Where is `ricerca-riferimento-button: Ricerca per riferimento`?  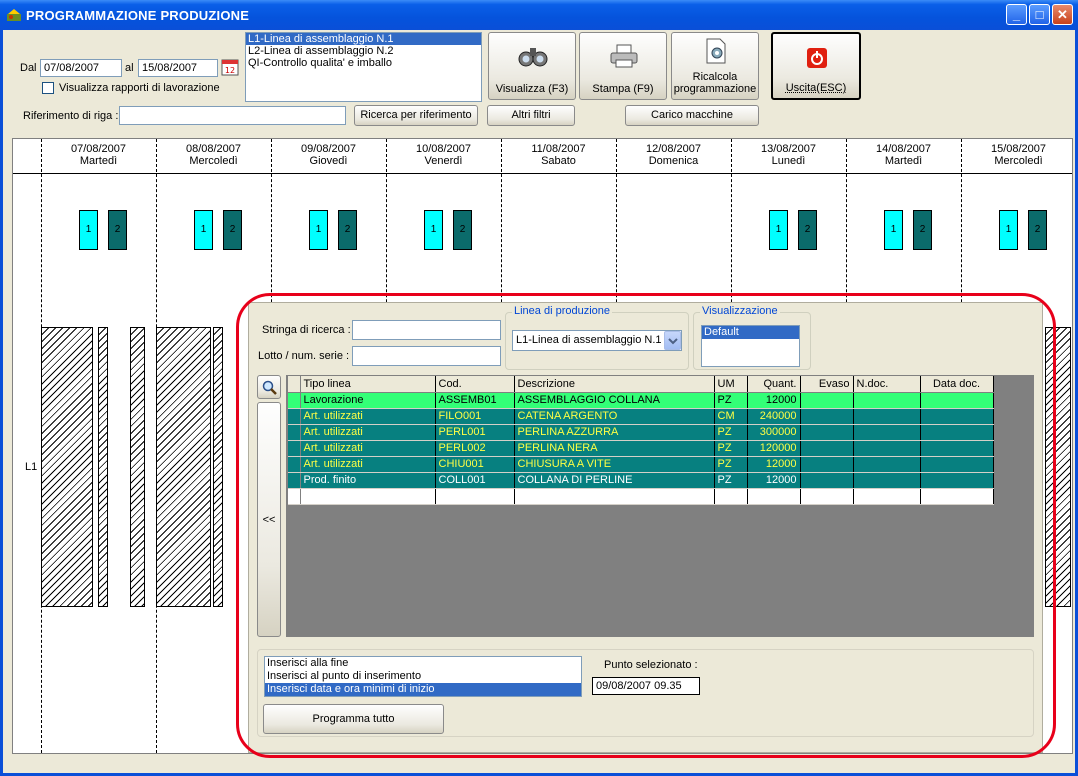
ricerca-riferimento-button: Ricerca per riferimento is located at coordinates (416, 115).